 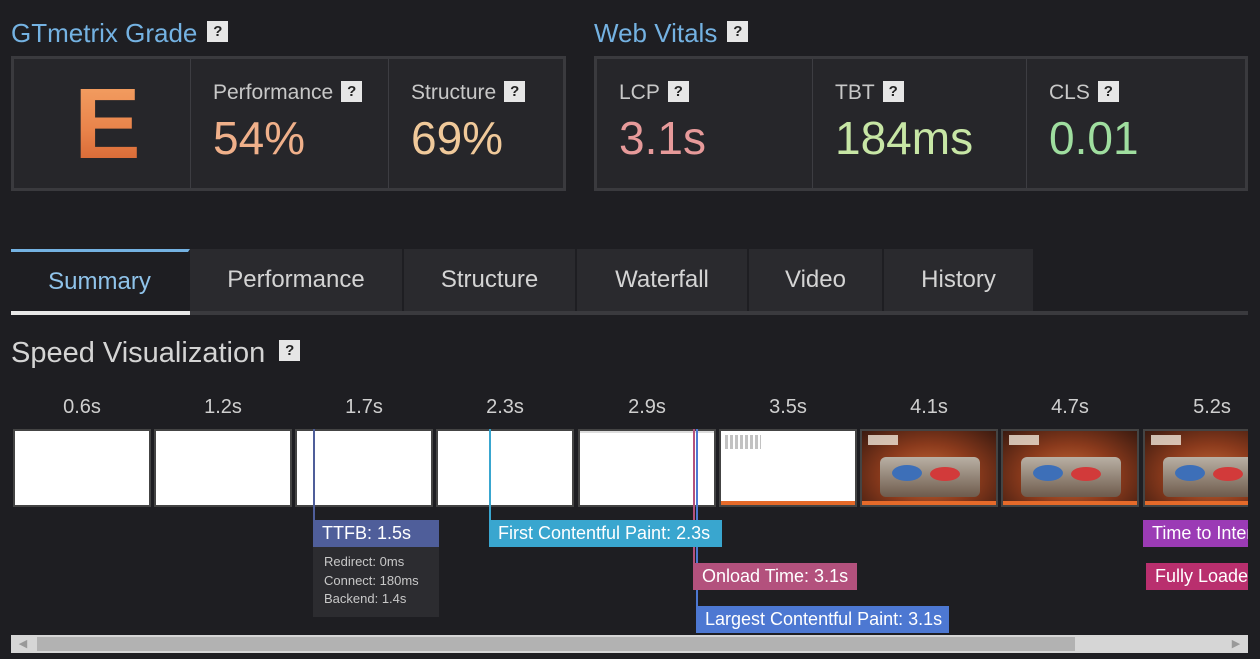 I want to click on ttfb-marker: TTFB: 1.5s, so click(x=376, y=533).